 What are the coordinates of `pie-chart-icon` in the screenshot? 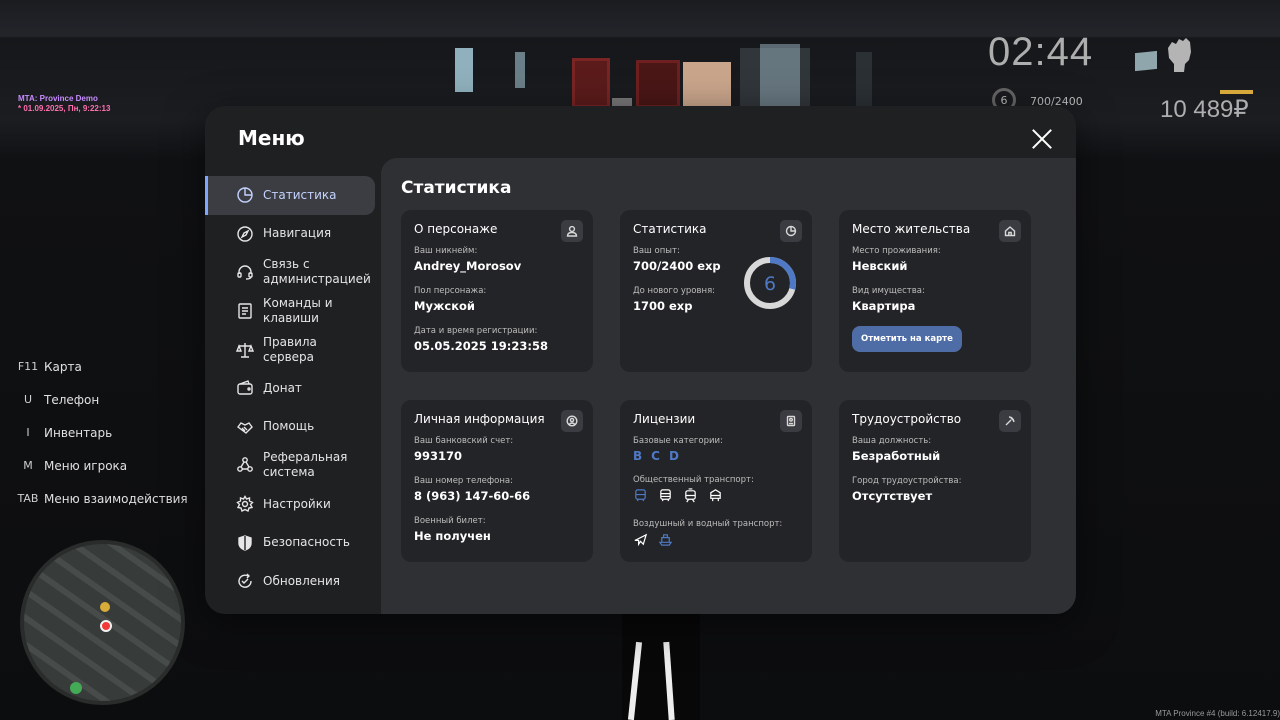 It's located at (791, 231).